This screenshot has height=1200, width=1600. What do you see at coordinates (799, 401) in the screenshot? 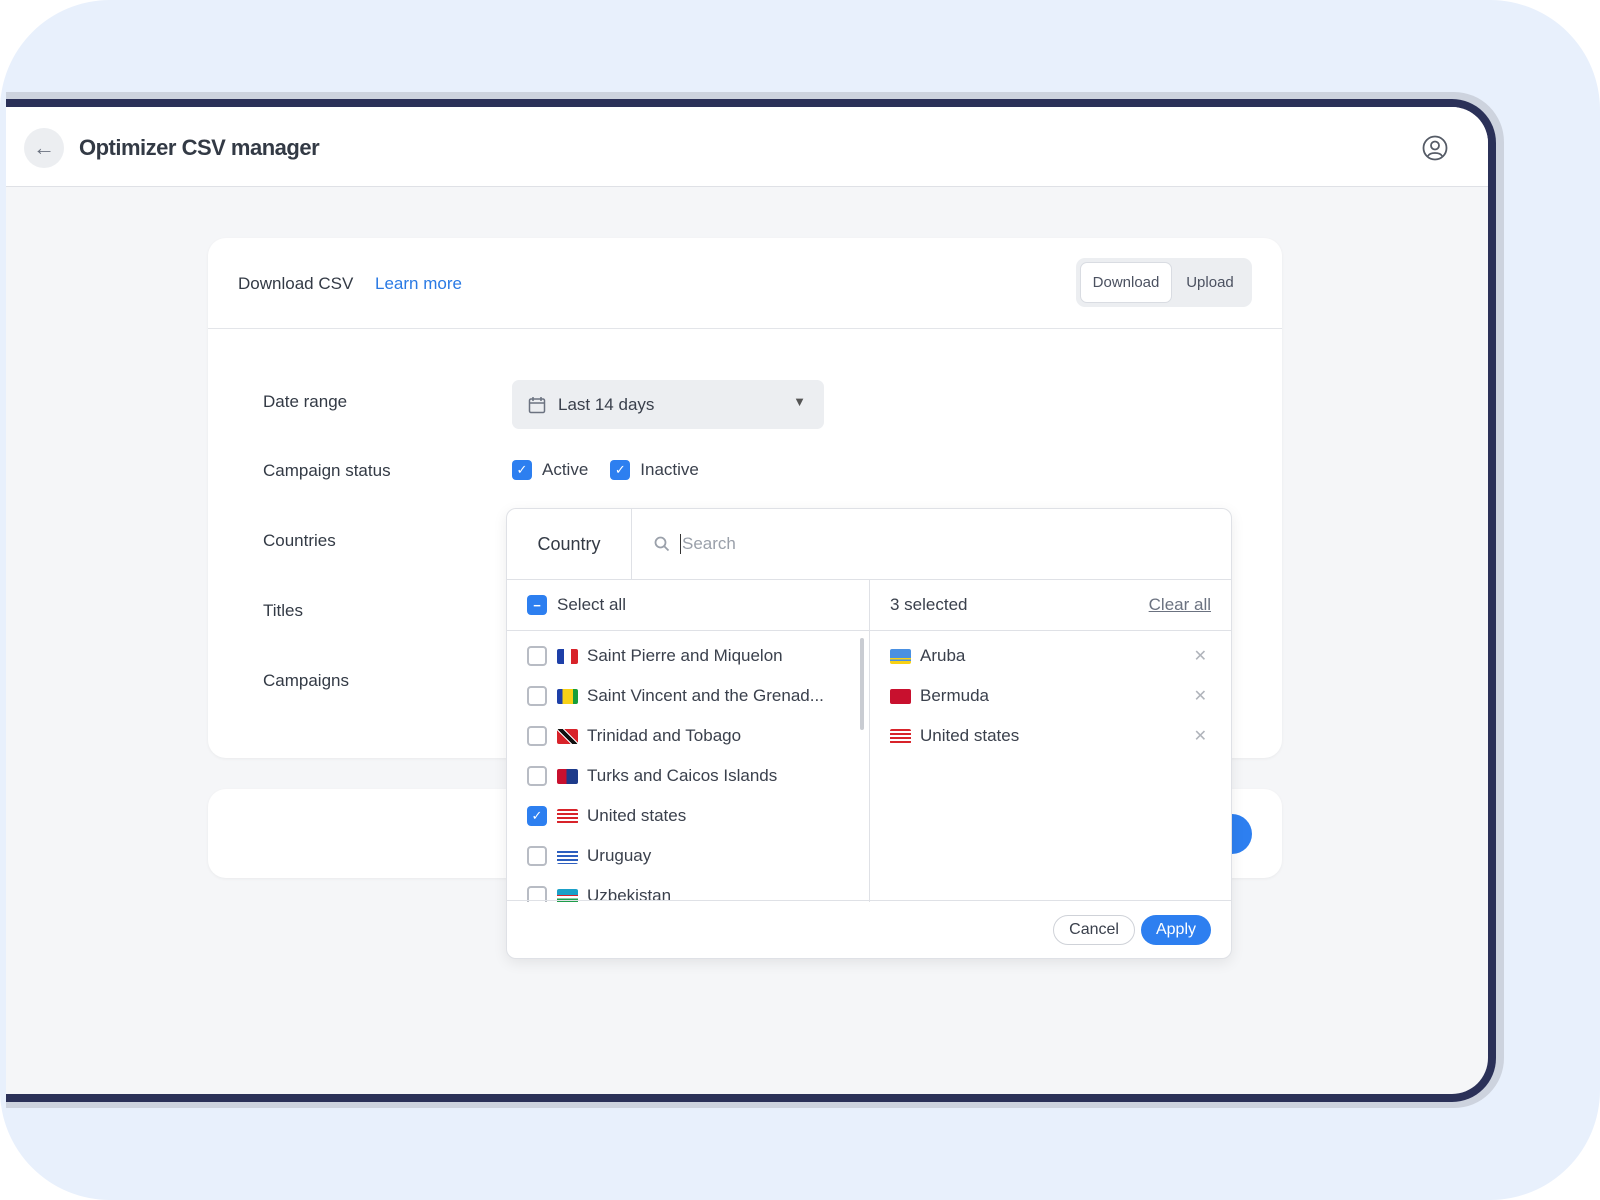
I see `chevron-down-icon: ▼` at bounding box center [799, 401].